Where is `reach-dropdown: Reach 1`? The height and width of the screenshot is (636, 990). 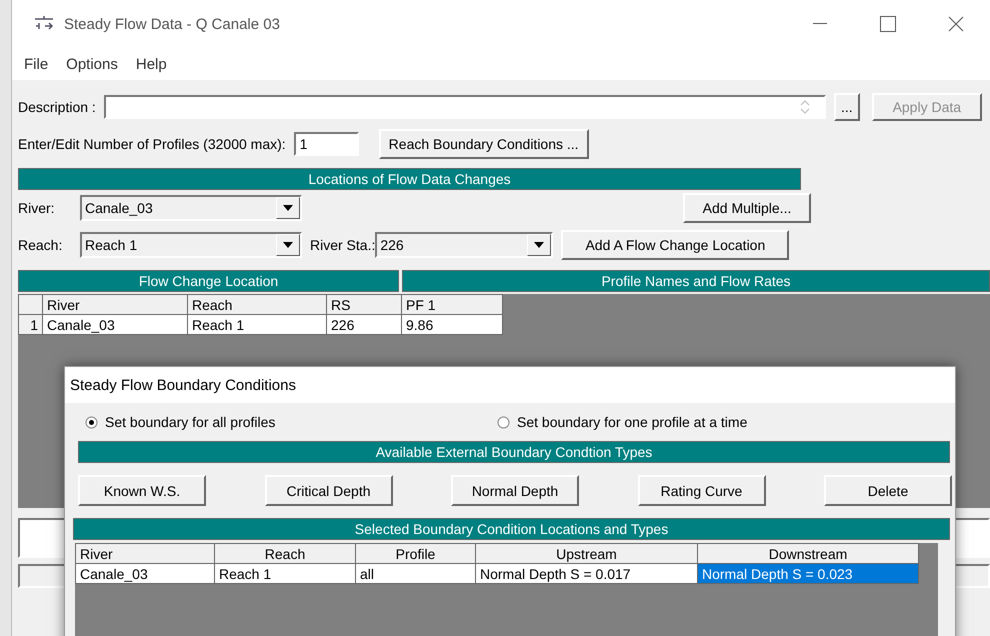
reach-dropdown: Reach 1 is located at coordinates (191, 245).